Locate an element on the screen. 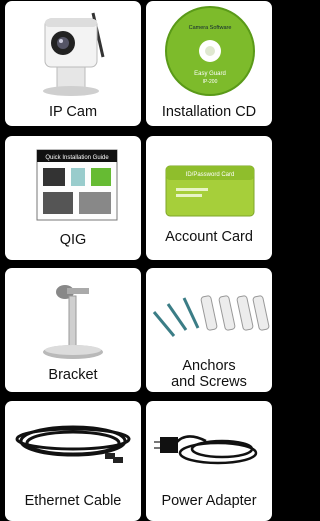 This screenshot has height=521, width=320. anchors-label-line1: Anchors is located at coordinates (209, 366).